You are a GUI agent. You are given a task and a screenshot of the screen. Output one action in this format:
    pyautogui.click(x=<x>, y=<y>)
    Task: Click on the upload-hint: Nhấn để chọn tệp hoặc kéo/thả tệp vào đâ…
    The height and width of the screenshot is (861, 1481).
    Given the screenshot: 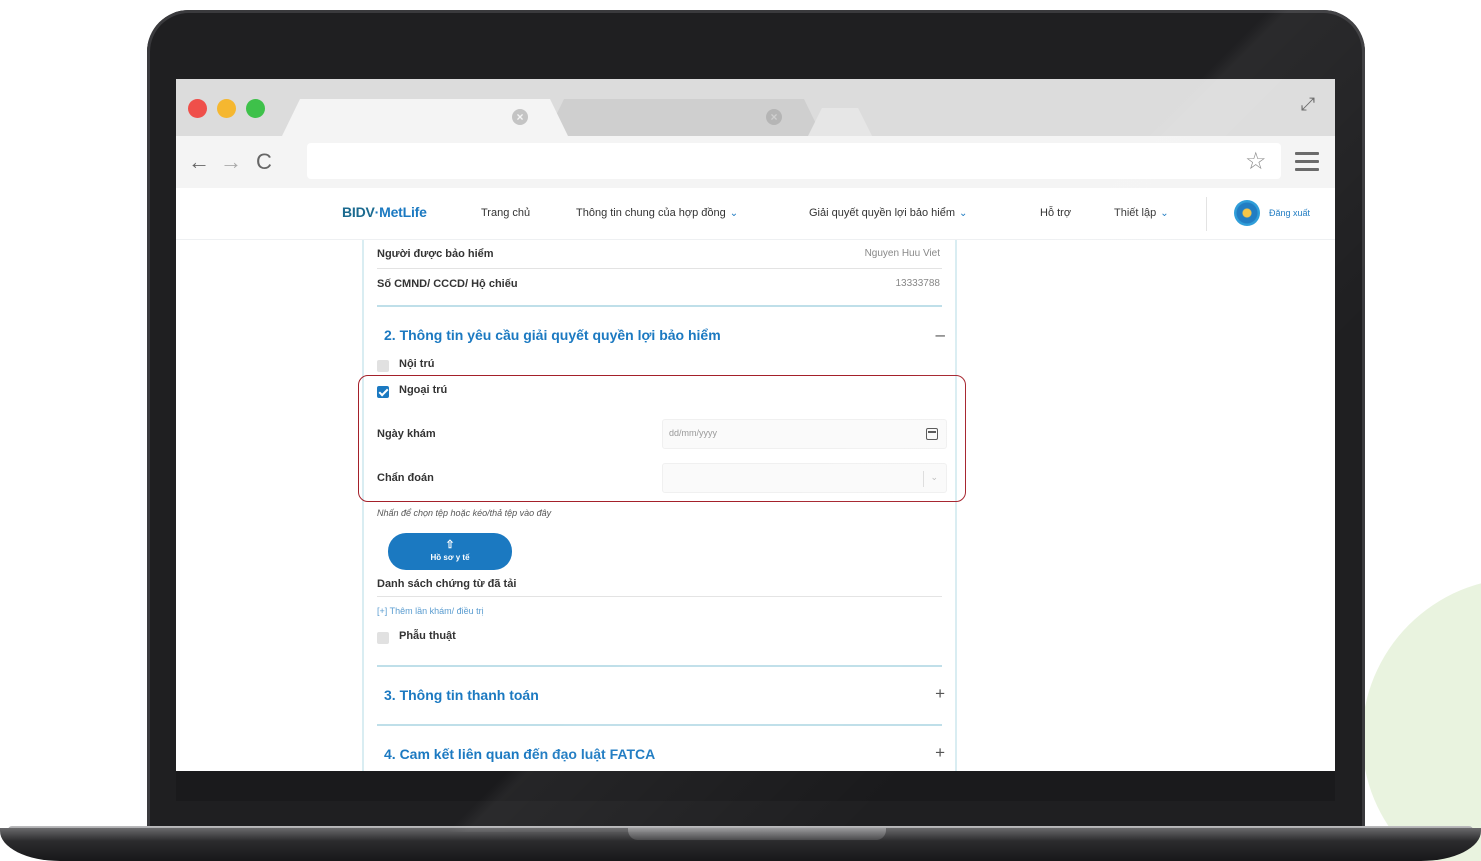 What is the action you would take?
    pyautogui.click(x=464, y=513)
    